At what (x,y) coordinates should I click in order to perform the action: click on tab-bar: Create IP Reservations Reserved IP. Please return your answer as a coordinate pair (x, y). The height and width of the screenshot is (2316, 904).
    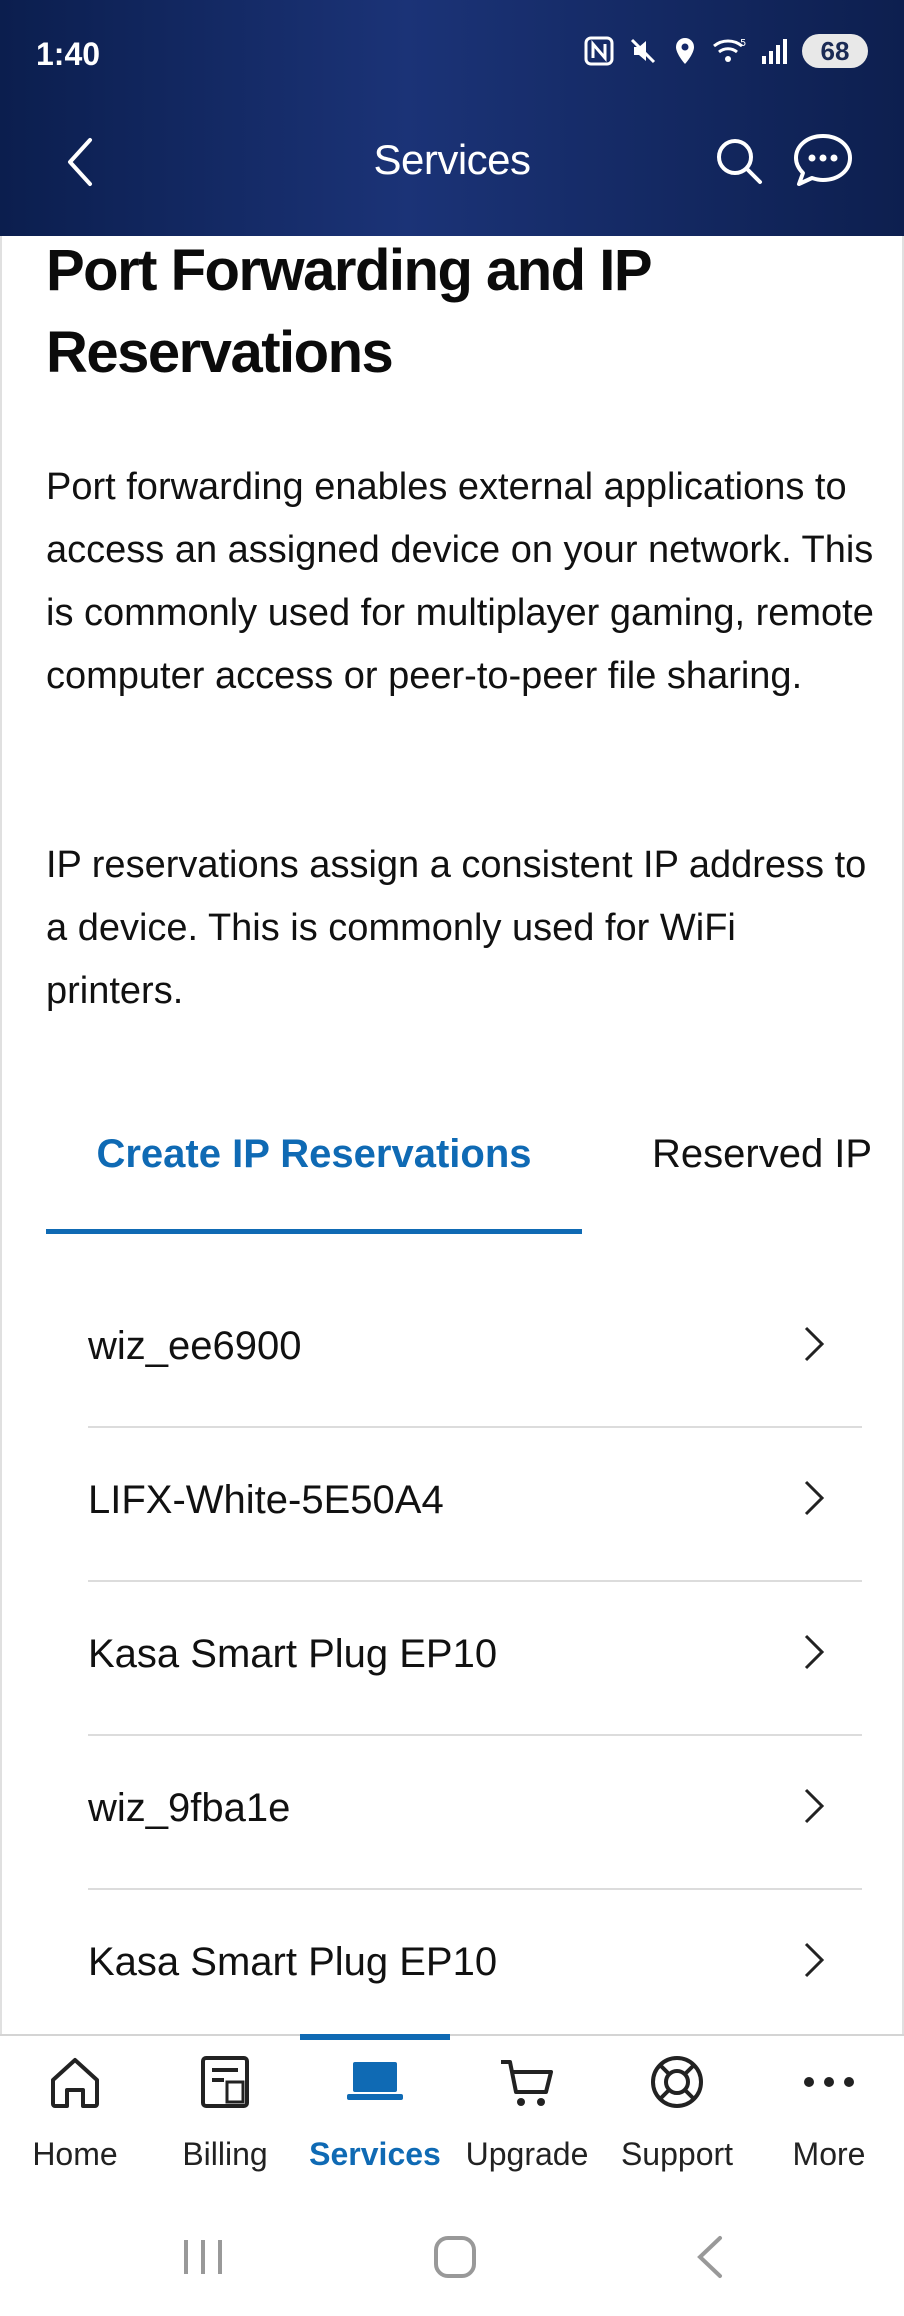
    Looking at the image, I should click on (474, 1176).